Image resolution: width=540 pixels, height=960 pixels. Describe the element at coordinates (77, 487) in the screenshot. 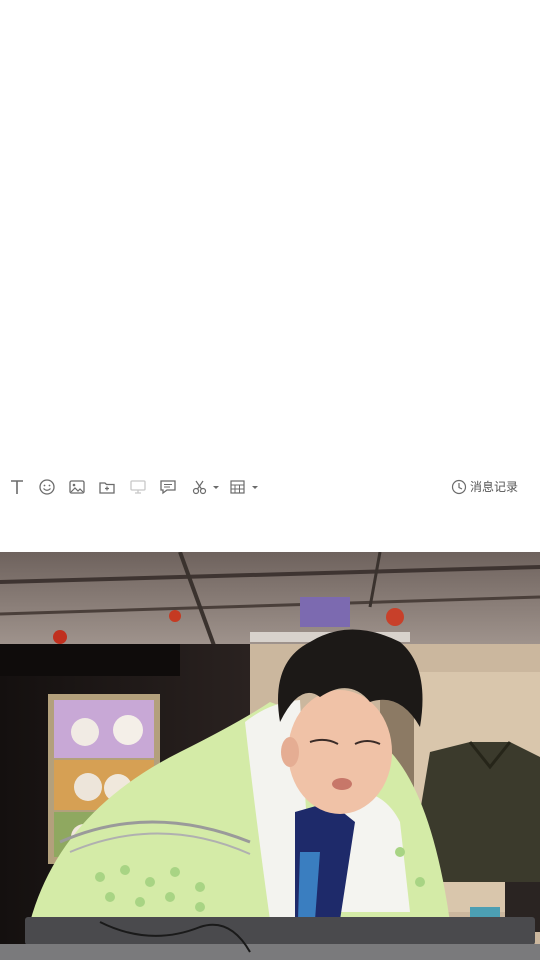

I see `image-icon` at that location.